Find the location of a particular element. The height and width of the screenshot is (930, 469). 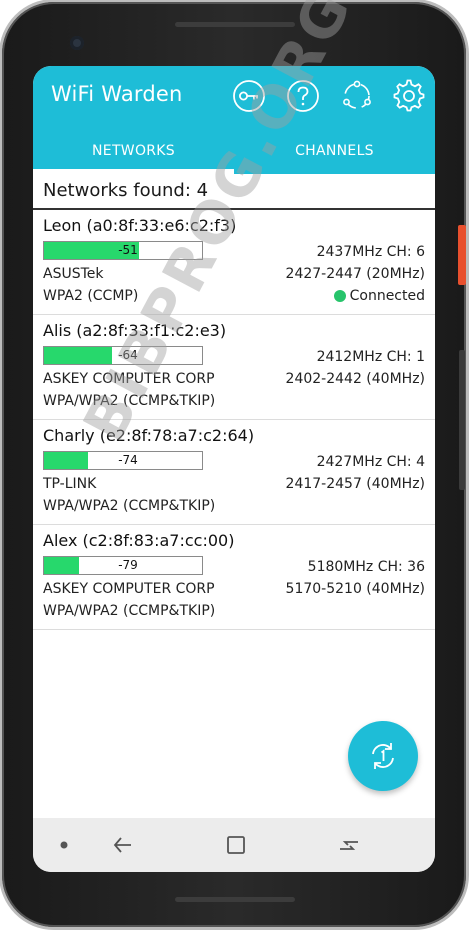

tab-bar: NETWORKS CHANNELS is located at coordinates (234, 154).